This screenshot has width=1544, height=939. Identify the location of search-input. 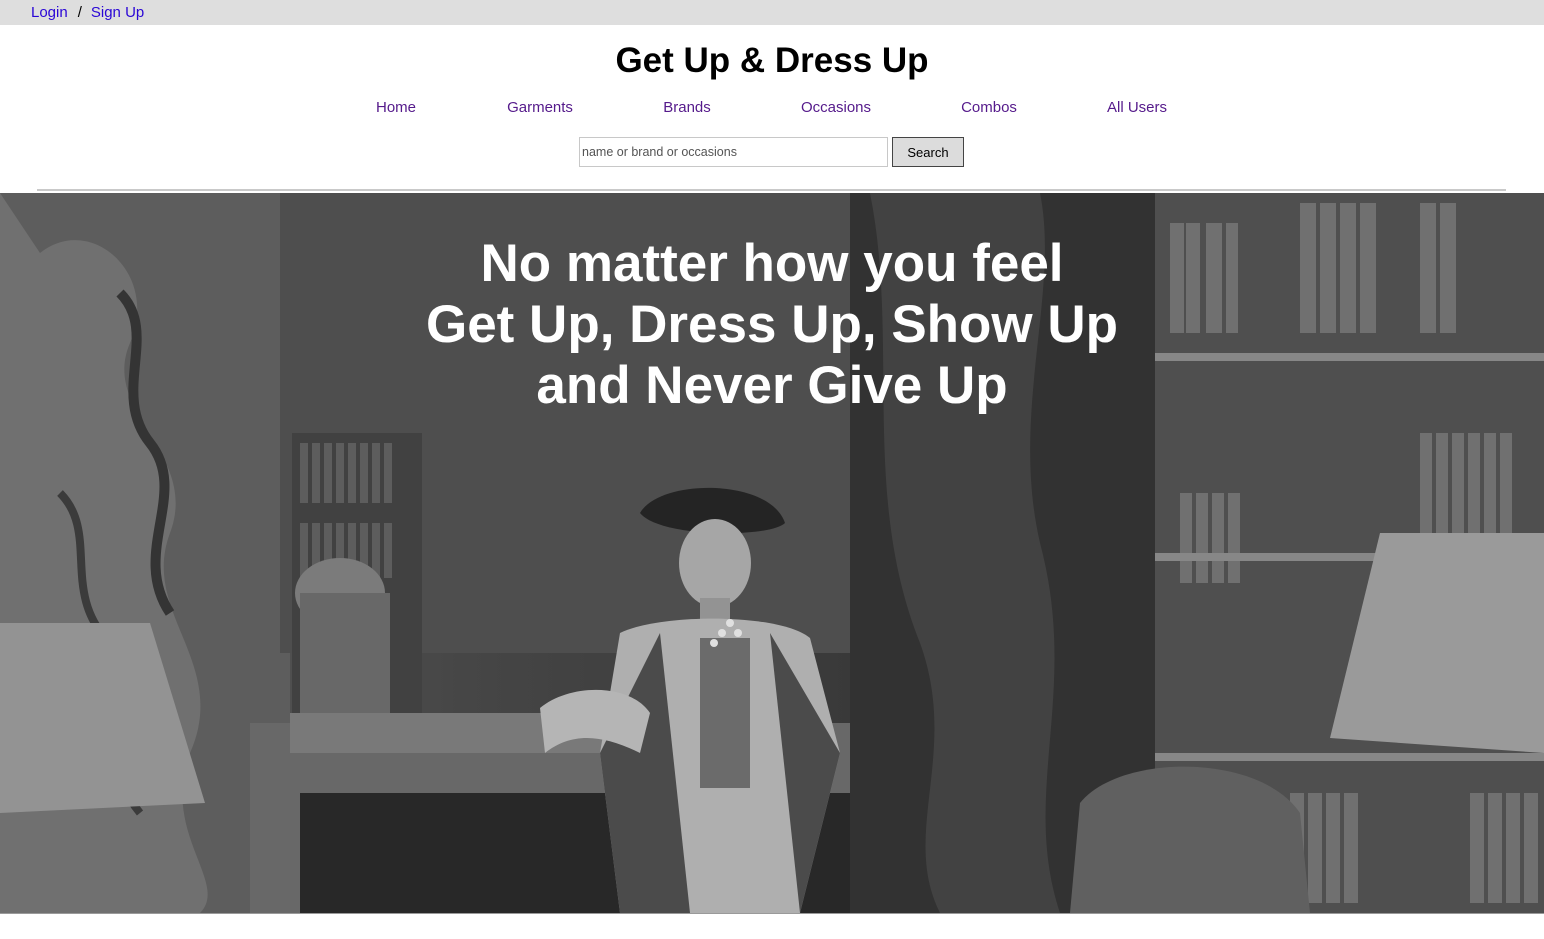
(733, 152).